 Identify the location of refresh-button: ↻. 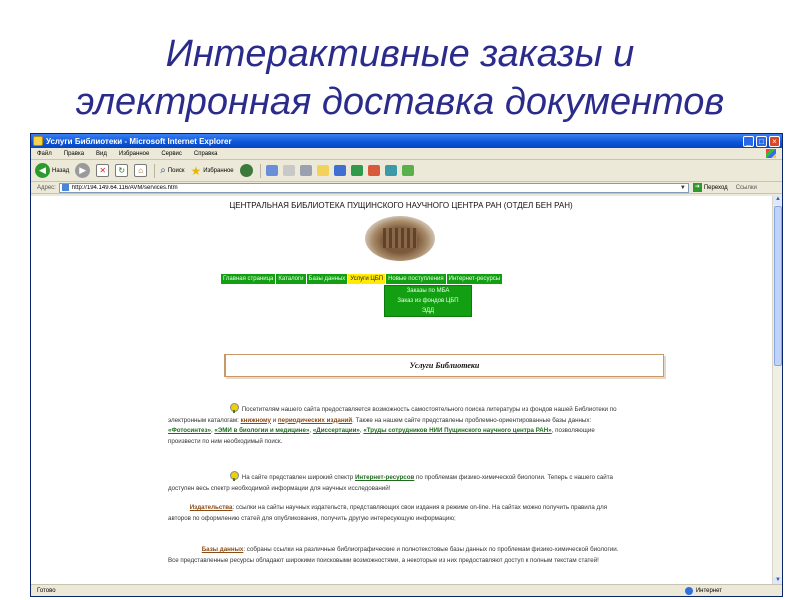
(122, 170).